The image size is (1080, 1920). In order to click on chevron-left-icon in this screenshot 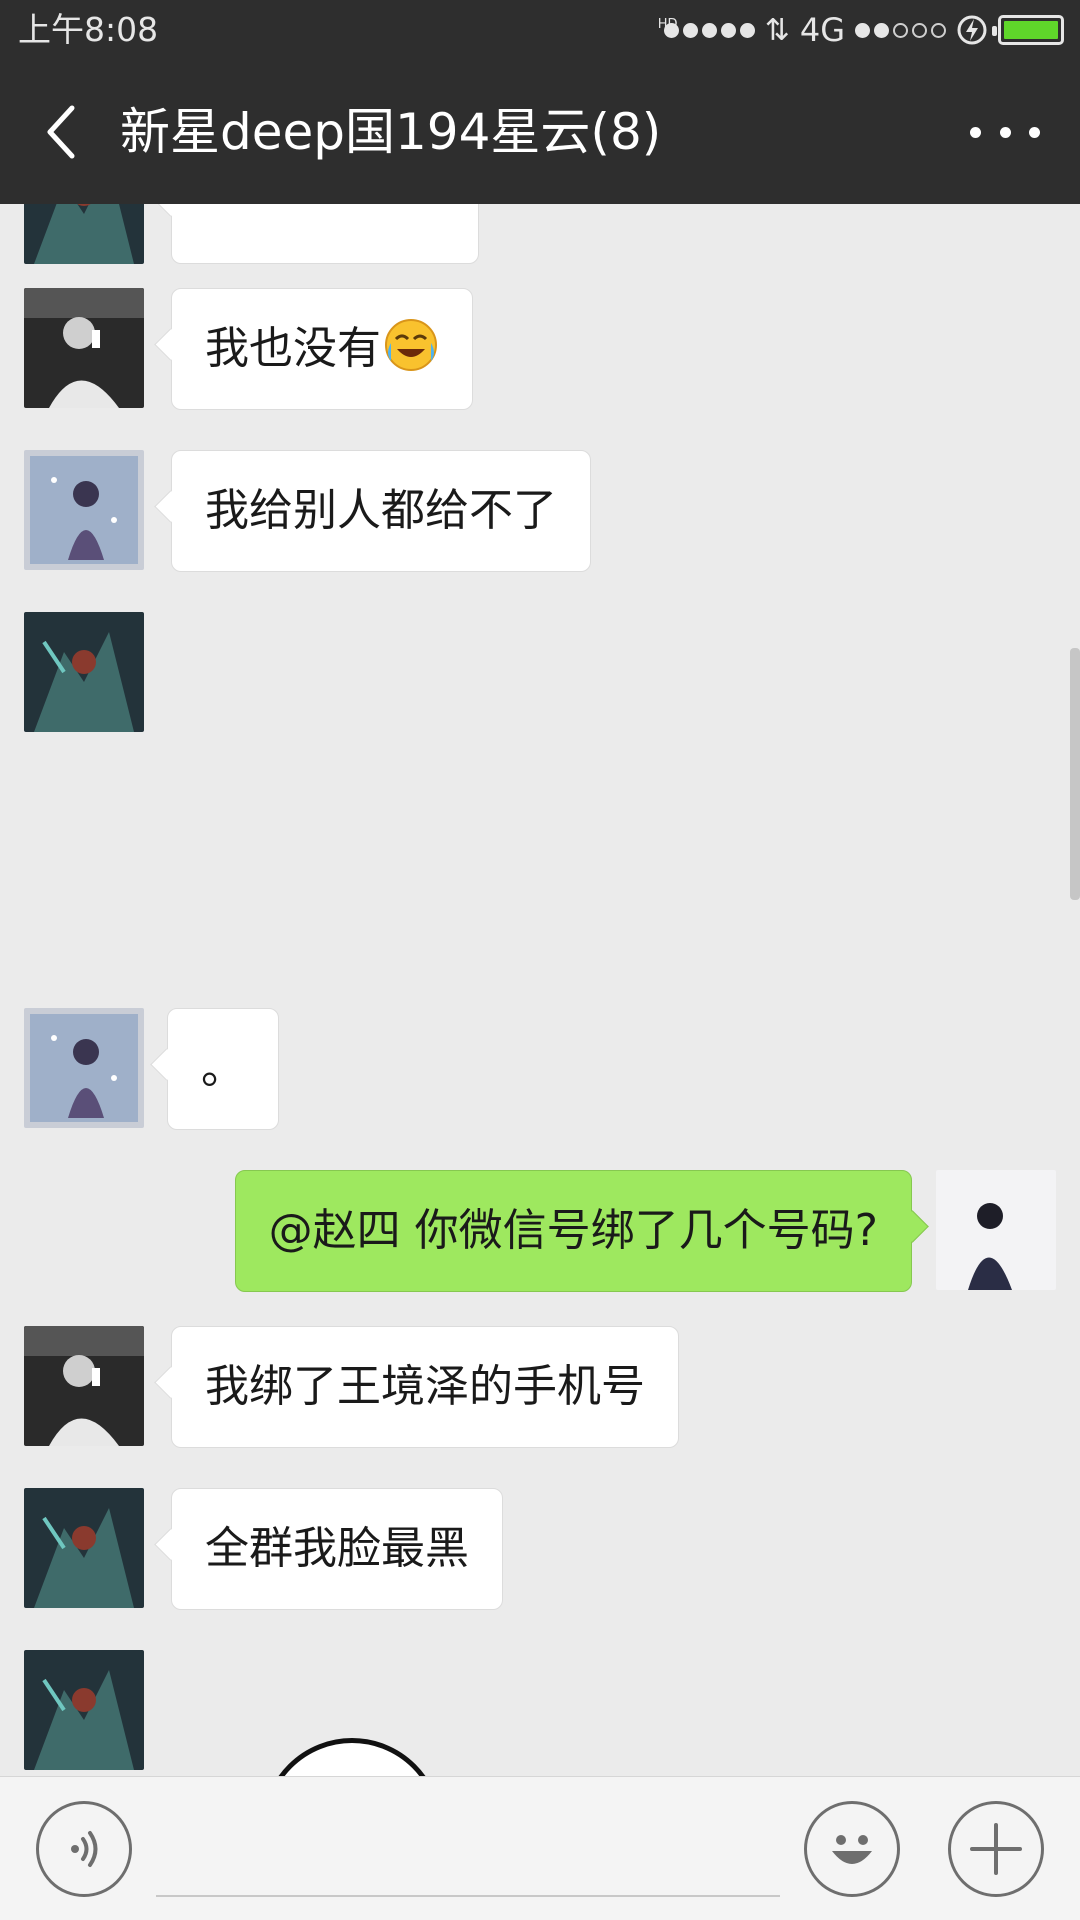, I will do `click(61, 132)`.